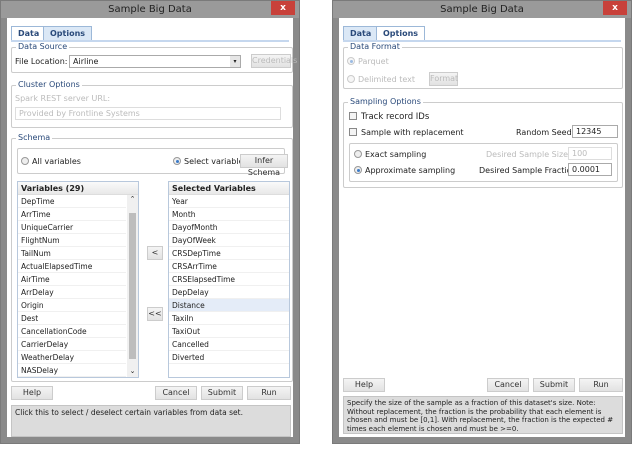 The width and height of the screenshot is (632, 450). I want to click on data-source-legend: Data Source, so click(43, 46).